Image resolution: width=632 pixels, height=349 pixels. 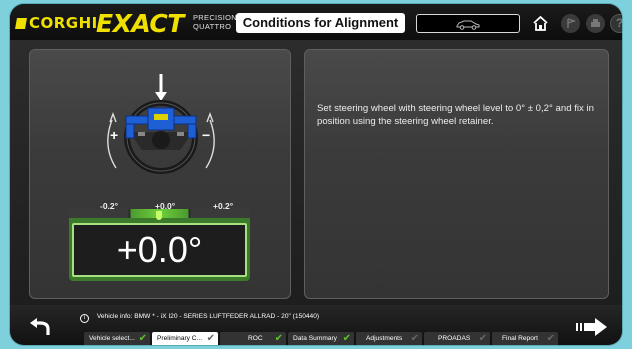 I want to click on vehicle-box, so click(x=468, y=23).